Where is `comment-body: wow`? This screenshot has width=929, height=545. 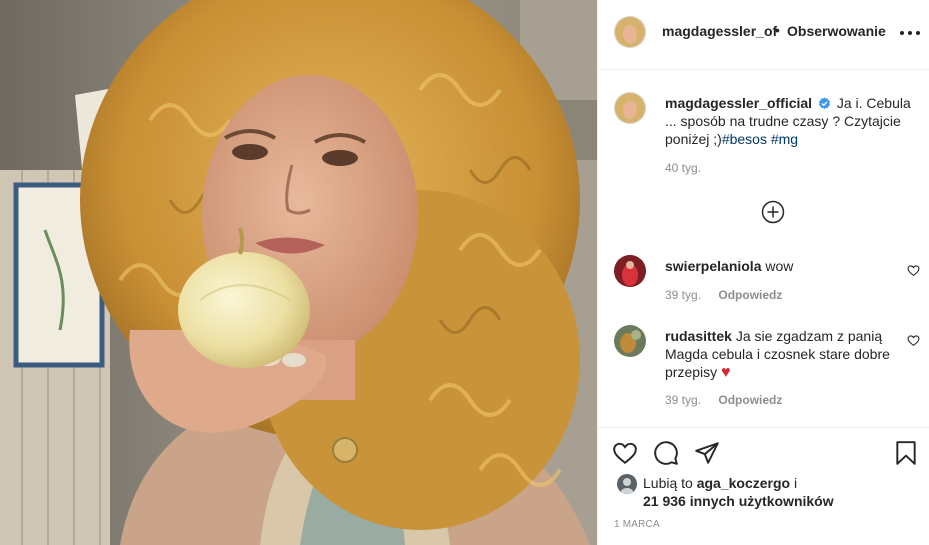 comment-body: wow is located at coordinates (779, 266).